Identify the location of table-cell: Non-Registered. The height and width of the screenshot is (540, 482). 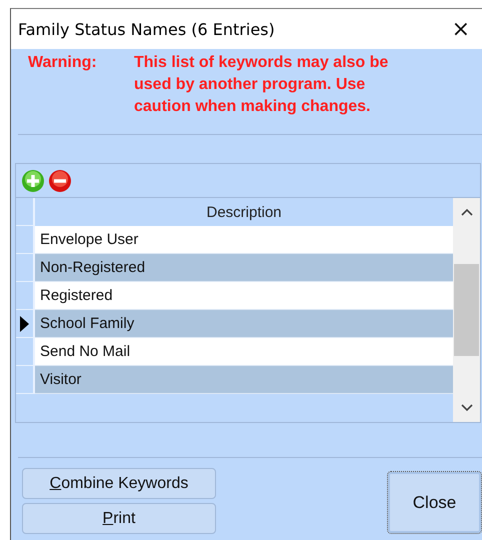
(244, 268).